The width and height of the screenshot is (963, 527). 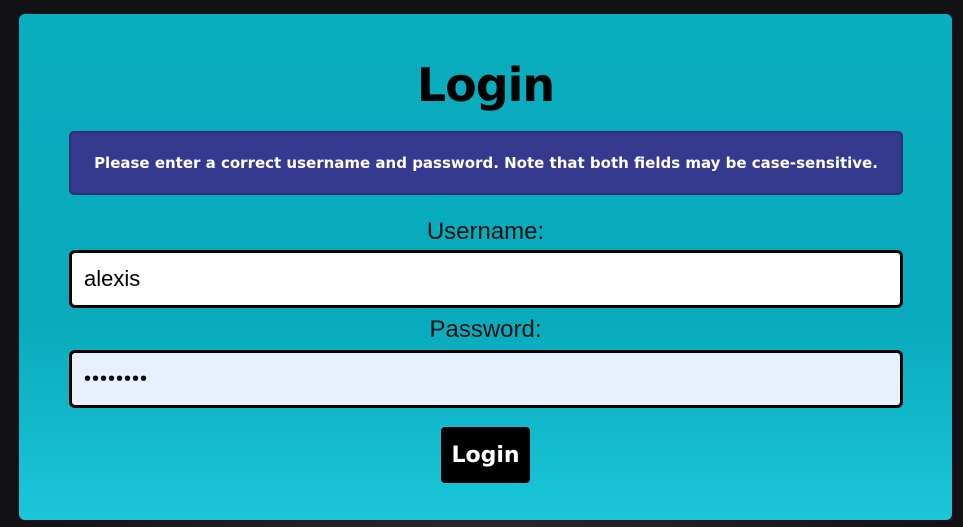 What do you see at coordinates (486, 379) in the screenshot?
I see `password-input` at bounding box center [486, 379].